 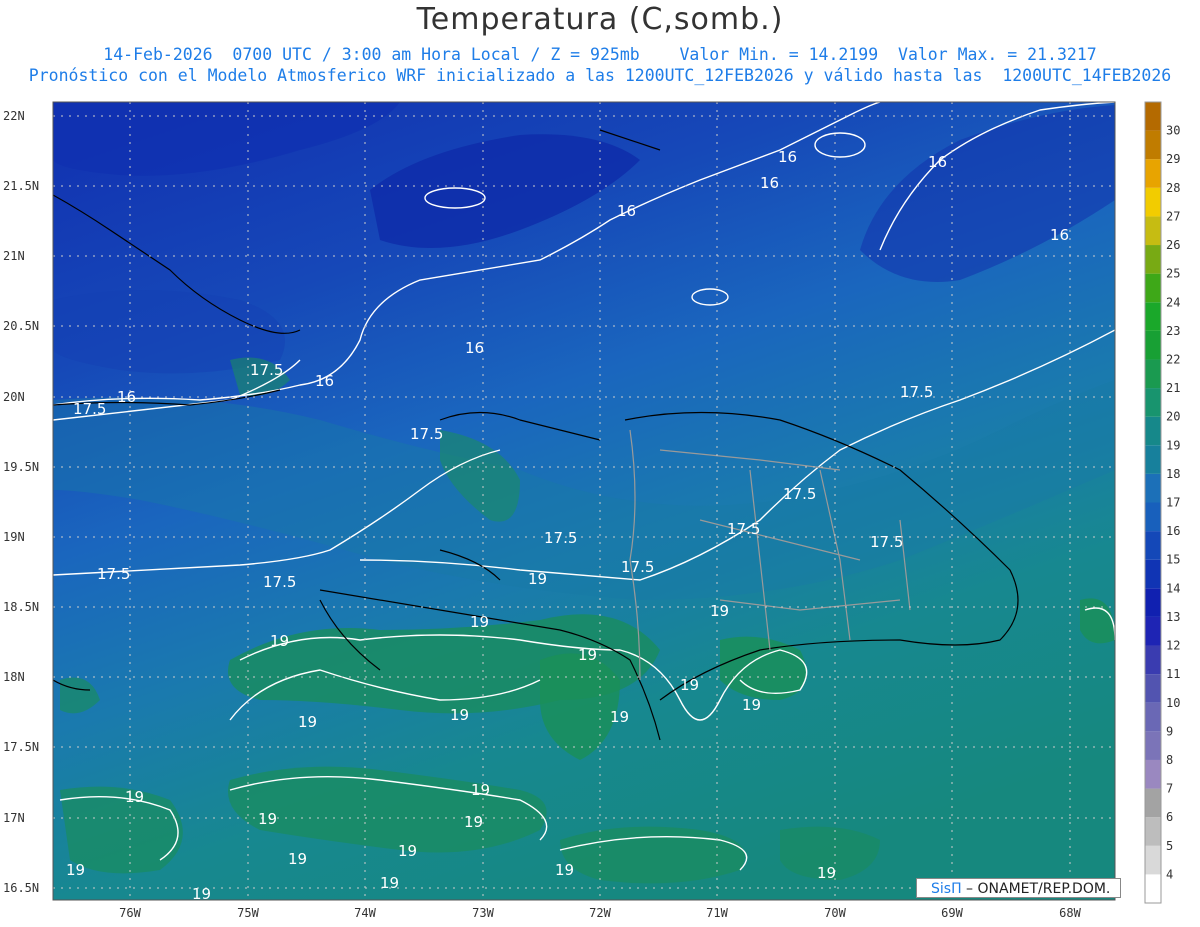 What do you see at coordinates (600, 913) in the screenshot?
I see `lon-tick-label: 72W` at bounding box center [600, 913].